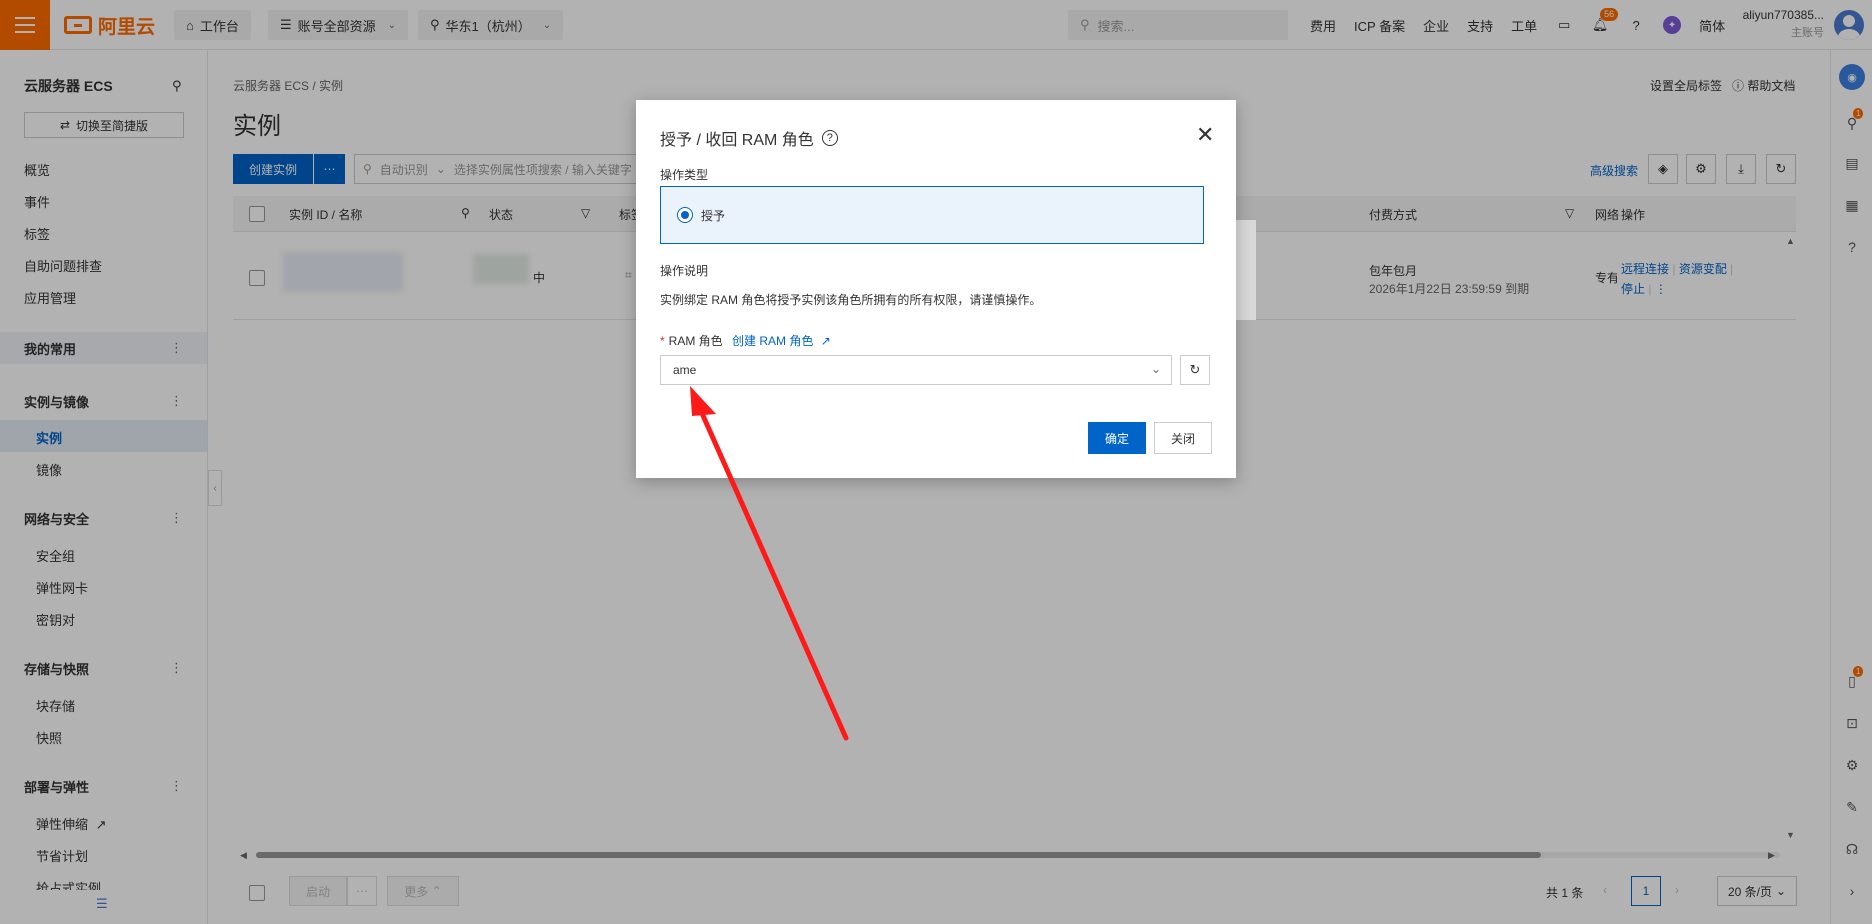  Describe the element at coordinates (1205, 135) in the screenshot. I see `close-icon: ✕` at that location.